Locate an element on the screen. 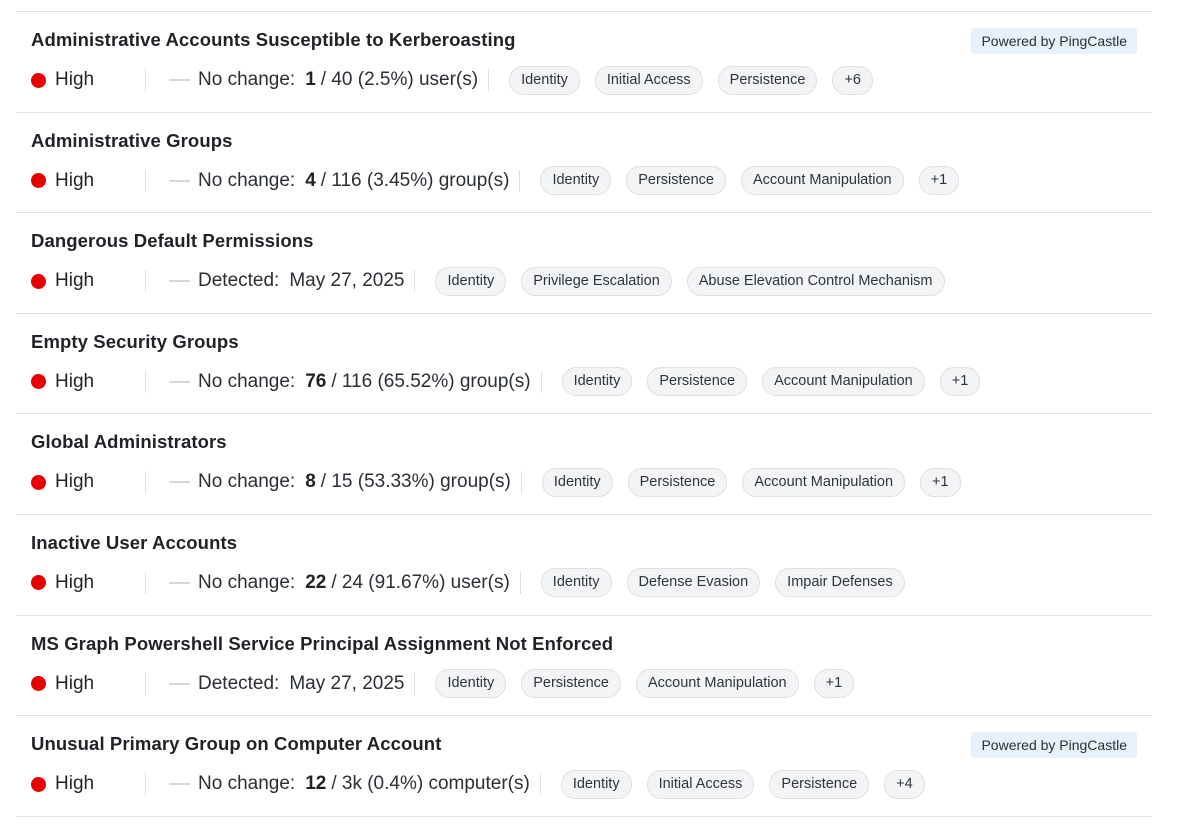 The image size is (1184, 832). change-summary: No change: 12 / 3k (0.4%) computer(s) is located at coordinates (343, 784).